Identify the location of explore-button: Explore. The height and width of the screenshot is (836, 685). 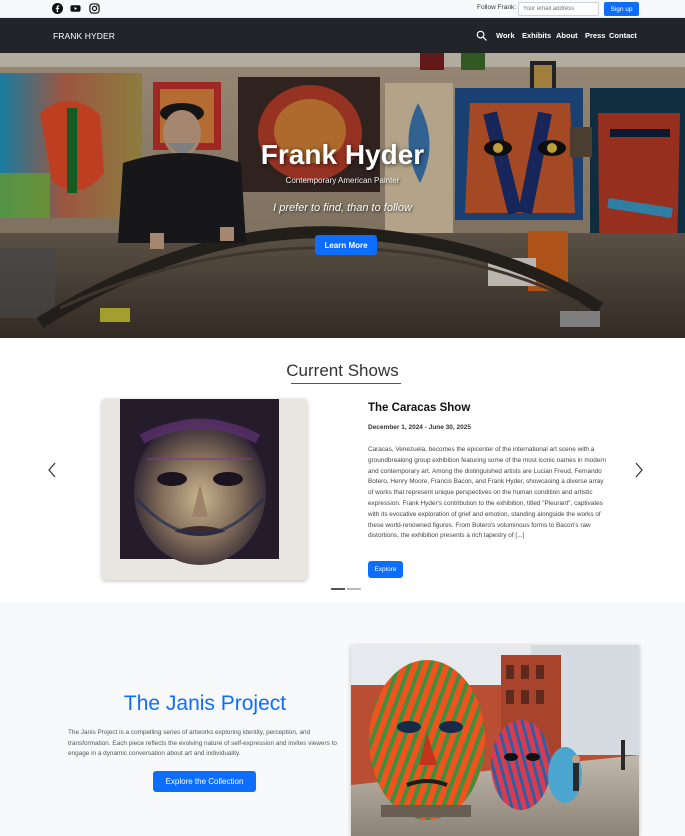
(385, 569).